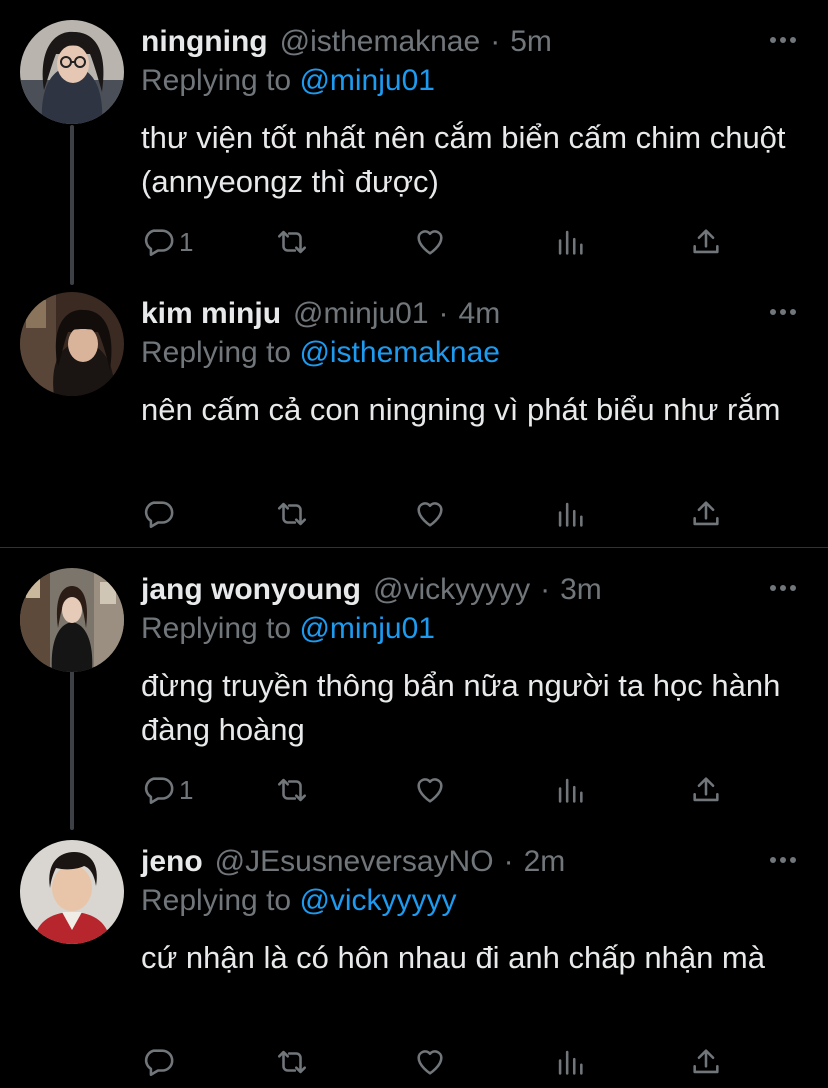  I want to click on tweet-header: ningning @isthemaknae · 5m, so click(346, 42).